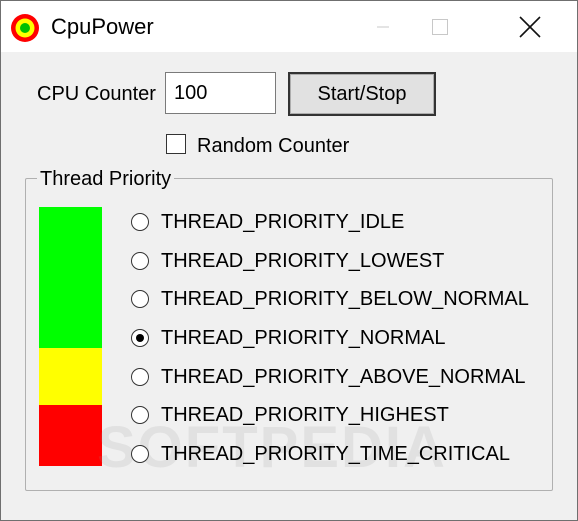 This screenshot has height=521, width=578. I want to click on radio-priority-time-critical: THREAD_PRIORITY_TIME_CRITICAL, so click(320, 454).